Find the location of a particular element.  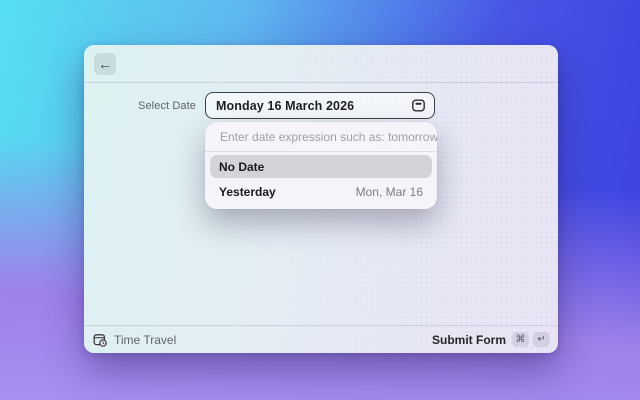

date-picker-value: Monday 16 March 2026 is located at coordinates (285, 105).